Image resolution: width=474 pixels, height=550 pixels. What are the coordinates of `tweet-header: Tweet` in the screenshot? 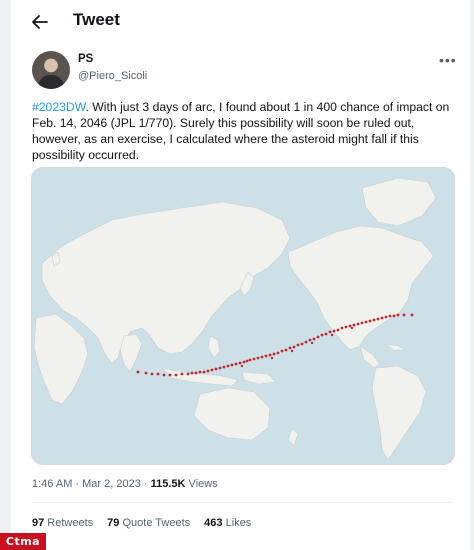 It's located at (240, 22).